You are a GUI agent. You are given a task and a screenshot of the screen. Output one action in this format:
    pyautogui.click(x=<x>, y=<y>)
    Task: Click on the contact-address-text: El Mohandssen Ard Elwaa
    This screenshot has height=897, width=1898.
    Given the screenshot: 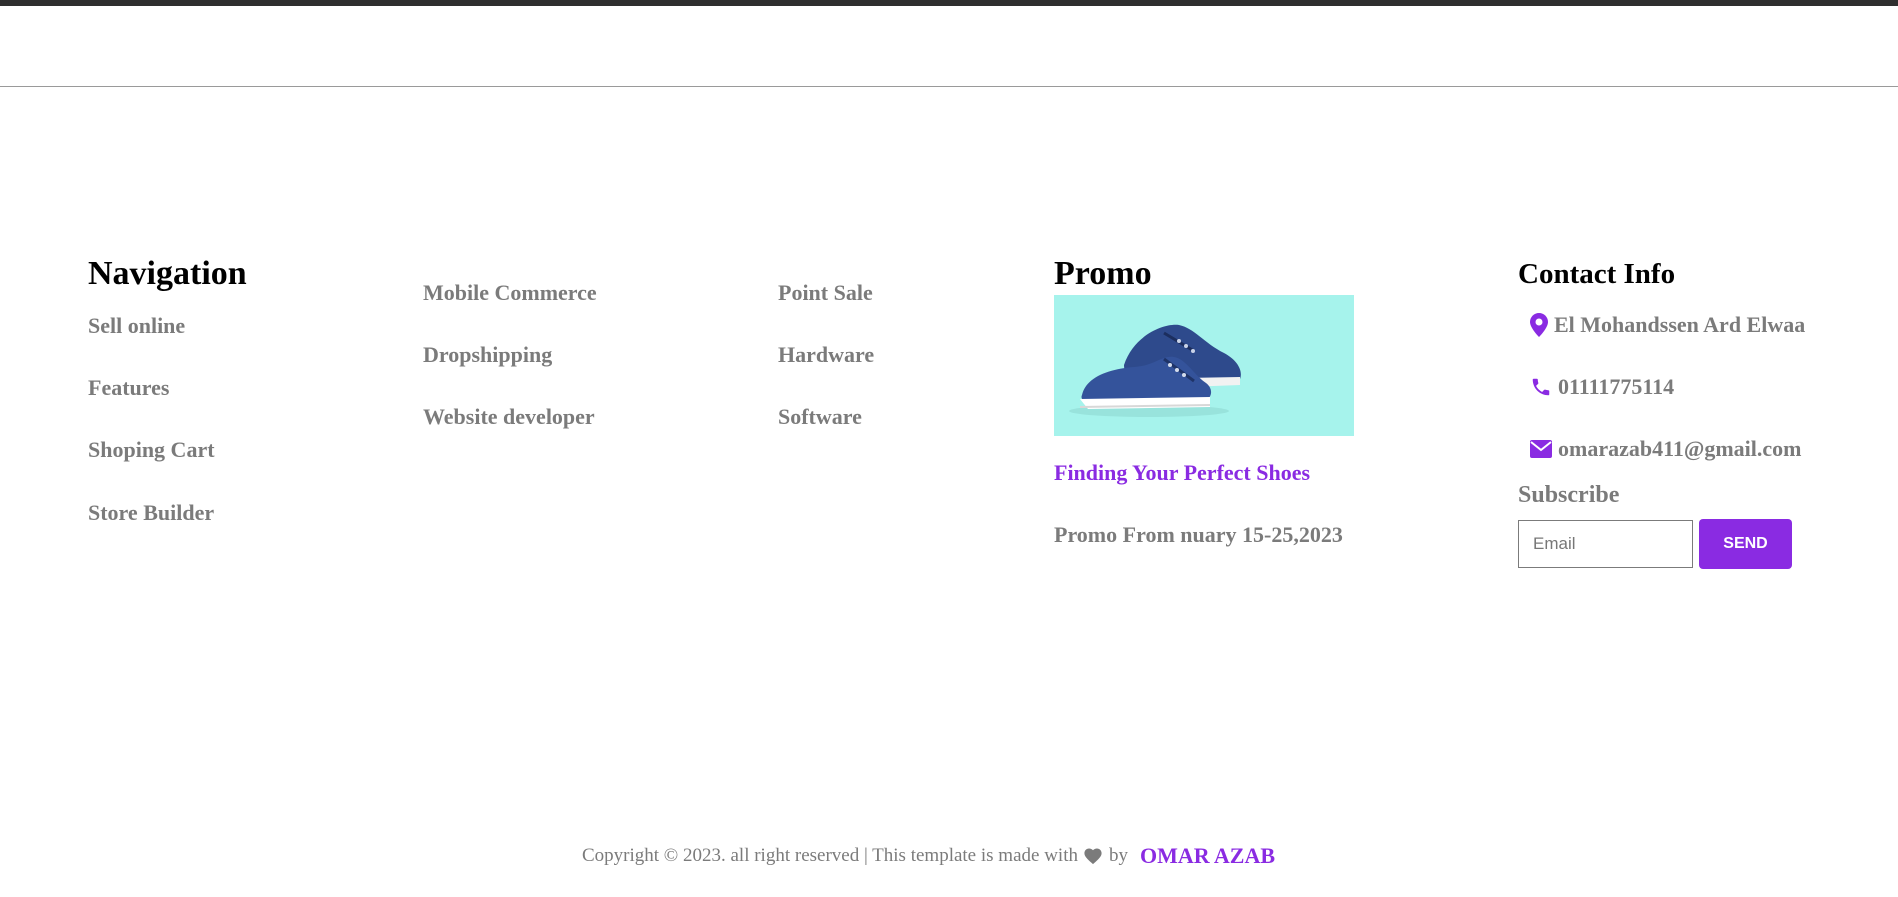 What is the action you would take?
    pyautogui.click(x=1680, y=324)
    